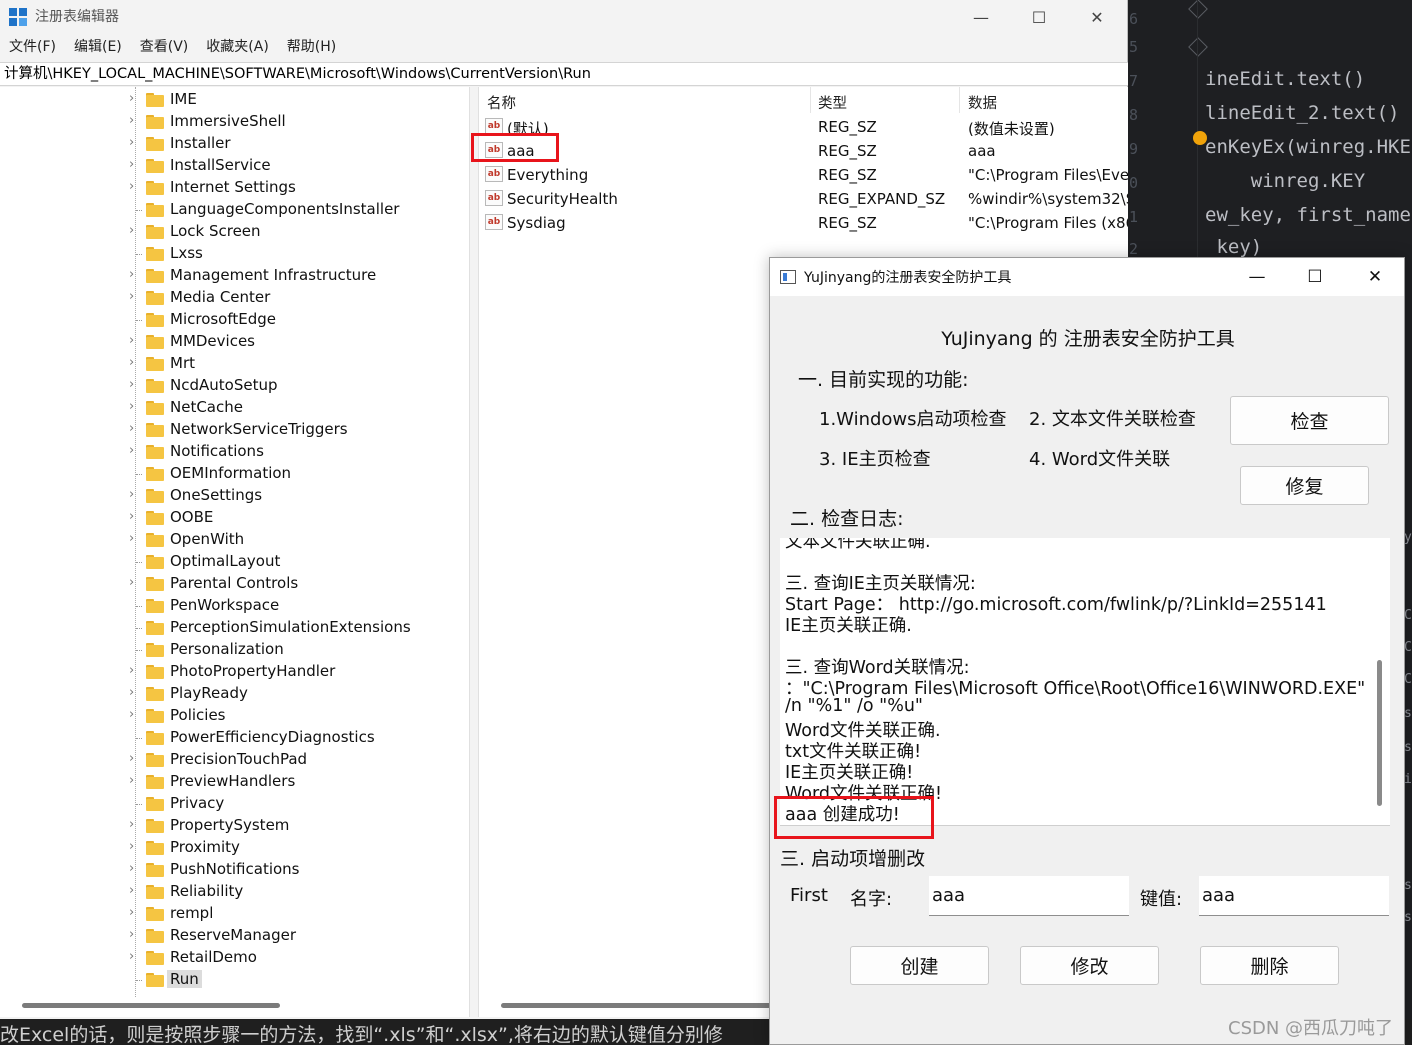 This screenshot has width=1412, height=1045. Describe the element at coordinates (311, 48) in the screenshot. I see `menu-help: 帮助(H)` at that location.